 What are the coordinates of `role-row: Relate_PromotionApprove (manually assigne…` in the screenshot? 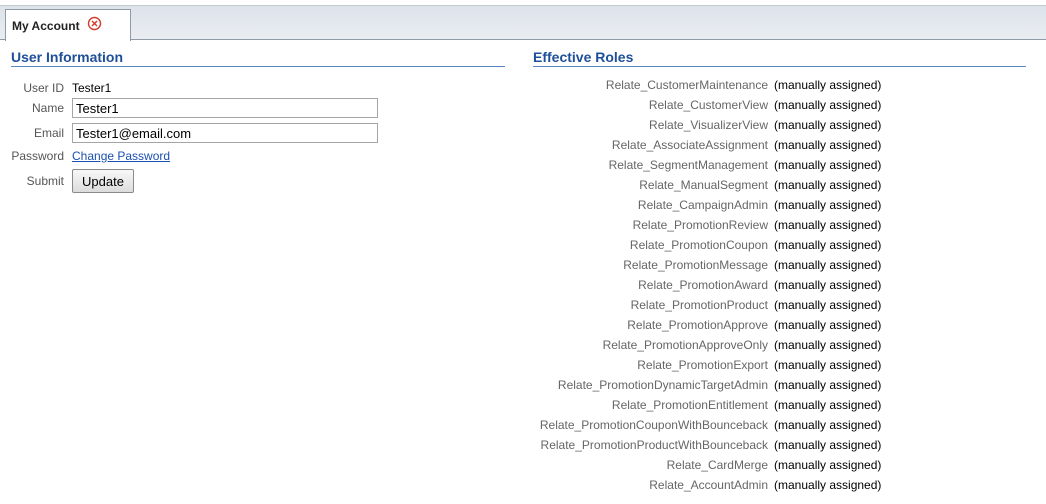 It's located at (523, 328).